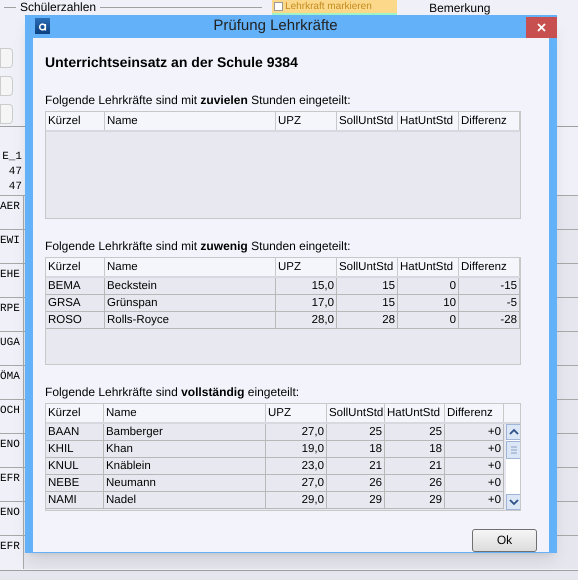 The image size is (578, 580). What do you see at coordinates (12, 382) in the screenshot?
I see `row-label: ÖMA` at bounding box center [12, 382].